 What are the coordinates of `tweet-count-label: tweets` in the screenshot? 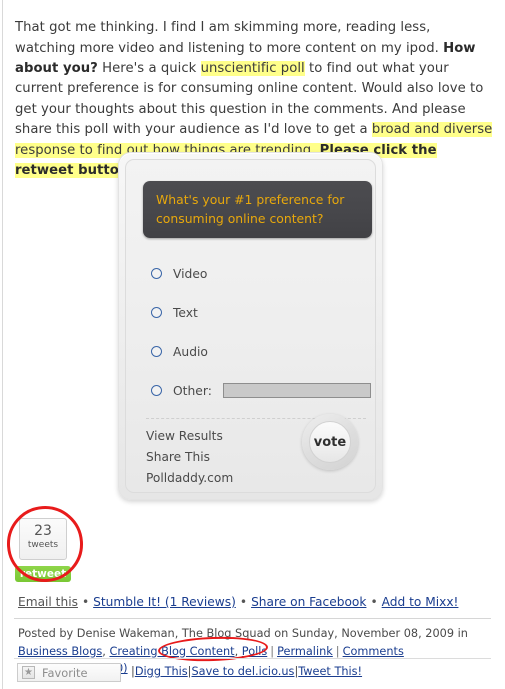 It's located at (43, 545).